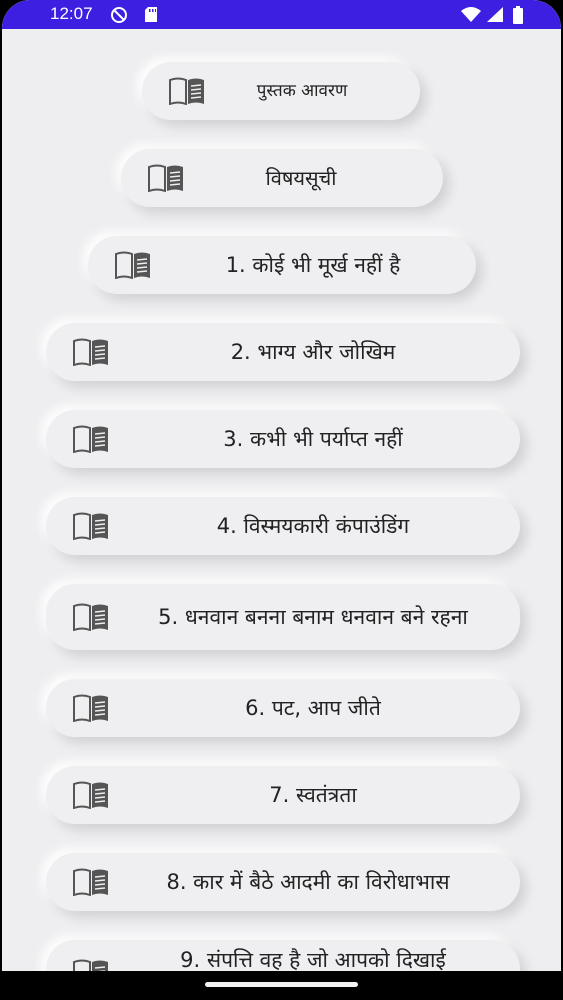 This screenshot has height=1000, width=563. I want to click on chapter-label: 3. कभी भी पर्याप्त नहीं, so click(313, 439).